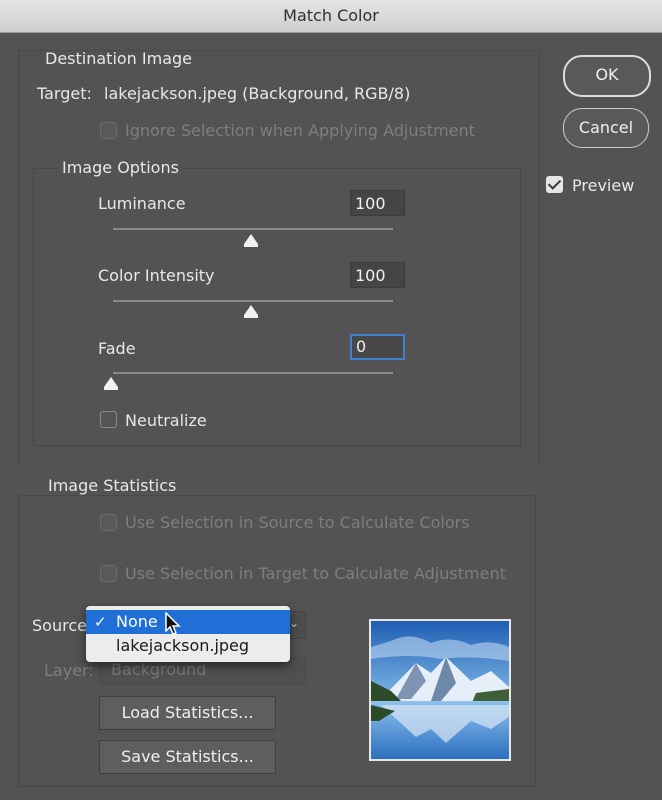 This screenshot has width=662, height=800. What do you see at coordinates (166, 420) in the screenshot?
I see `neutralize-label: Neutralize` at bounding box center [166, 420].